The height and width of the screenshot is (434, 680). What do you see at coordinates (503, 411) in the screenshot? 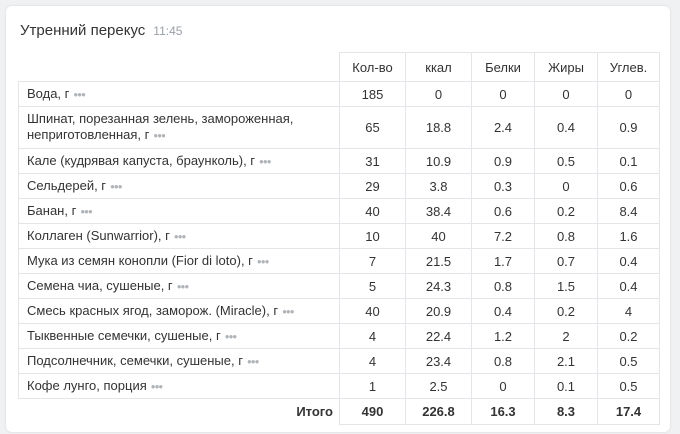
I see `total-protein-cell: 16.3` at bounding box center [503, 411].